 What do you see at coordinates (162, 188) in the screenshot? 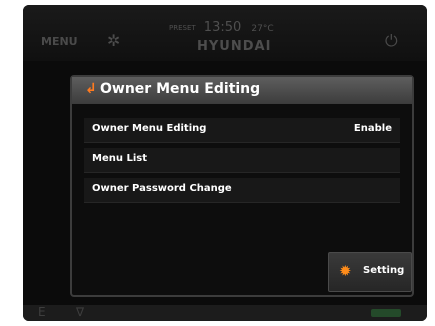
I see `list-item-label: Owner Password Change` at bounding box center [162, 188].